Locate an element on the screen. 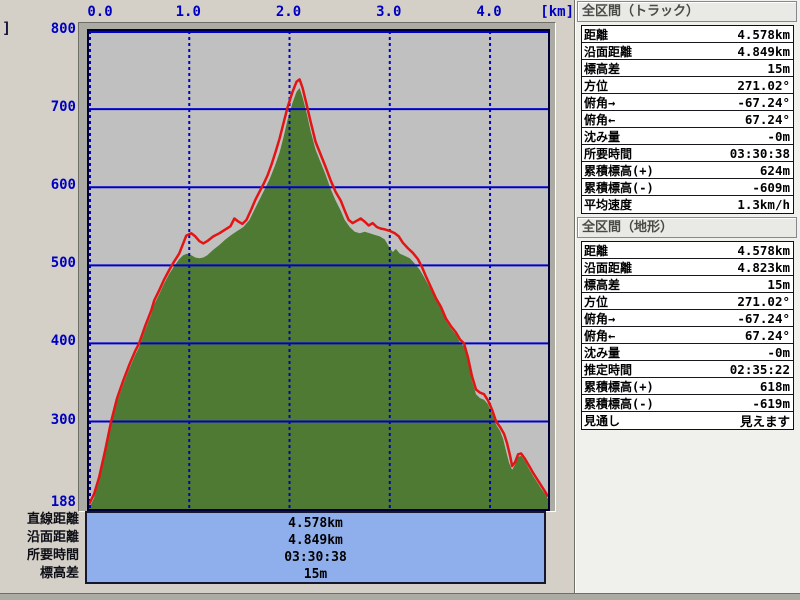  x-axis-tick-label: 3.0 is located at coordinates (389, 12).